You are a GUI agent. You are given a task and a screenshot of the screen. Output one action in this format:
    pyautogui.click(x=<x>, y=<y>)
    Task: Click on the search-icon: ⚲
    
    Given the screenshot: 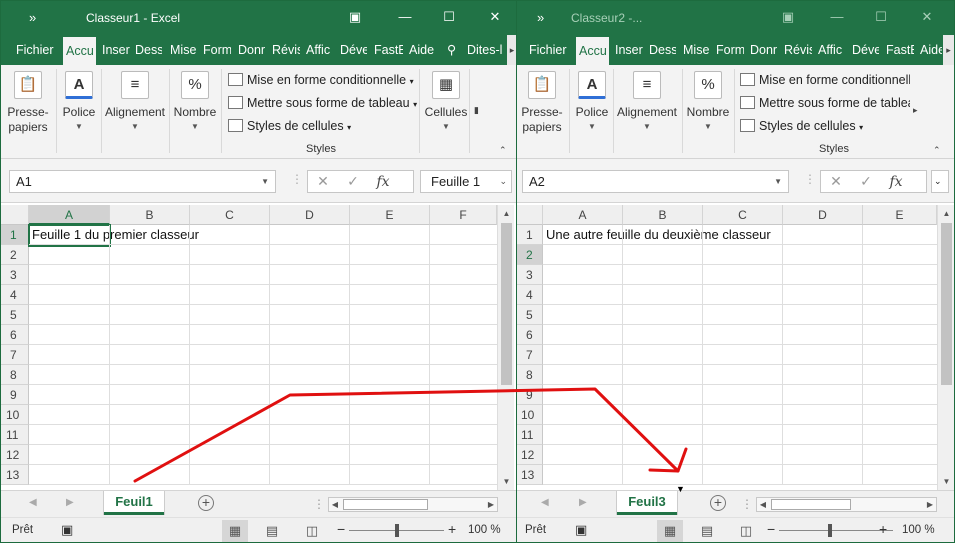 What is the action you would take?
    pyautogui.click(x=454, y=50)
    